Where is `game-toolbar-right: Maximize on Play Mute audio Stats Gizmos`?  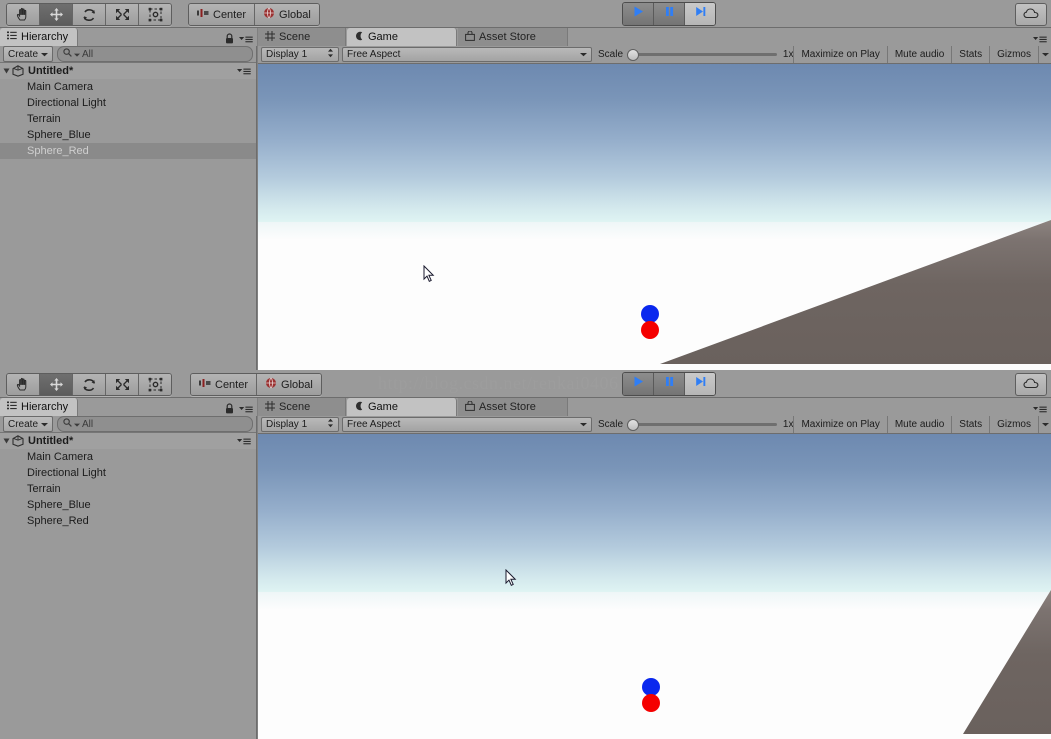 game-toolbar-right: Maximize on Play Mute audio Stats Gizmos is located at coordinates (922, 54).